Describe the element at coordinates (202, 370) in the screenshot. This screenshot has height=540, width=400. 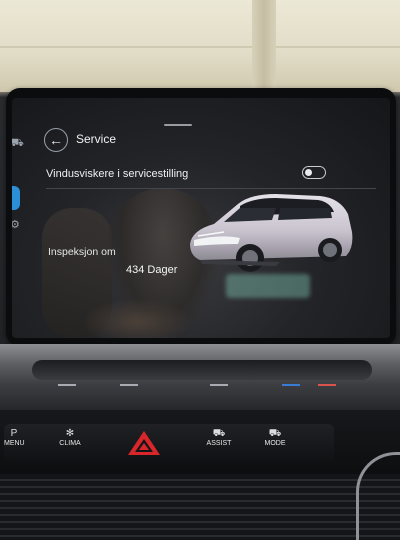
I see `climate-slider-bar` at that location.